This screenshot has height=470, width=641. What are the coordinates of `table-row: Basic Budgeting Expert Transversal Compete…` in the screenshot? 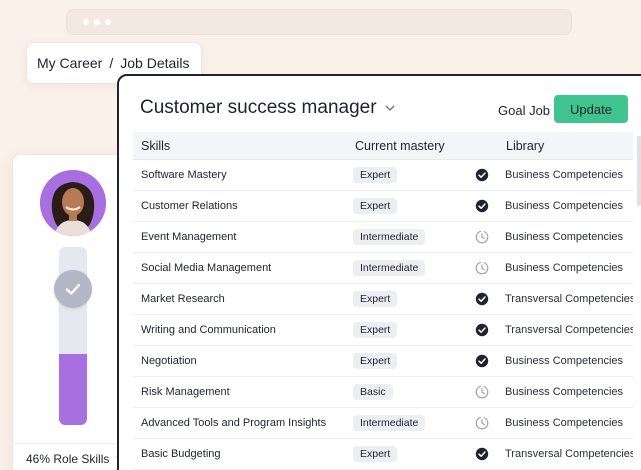 It's located at (383, 454).